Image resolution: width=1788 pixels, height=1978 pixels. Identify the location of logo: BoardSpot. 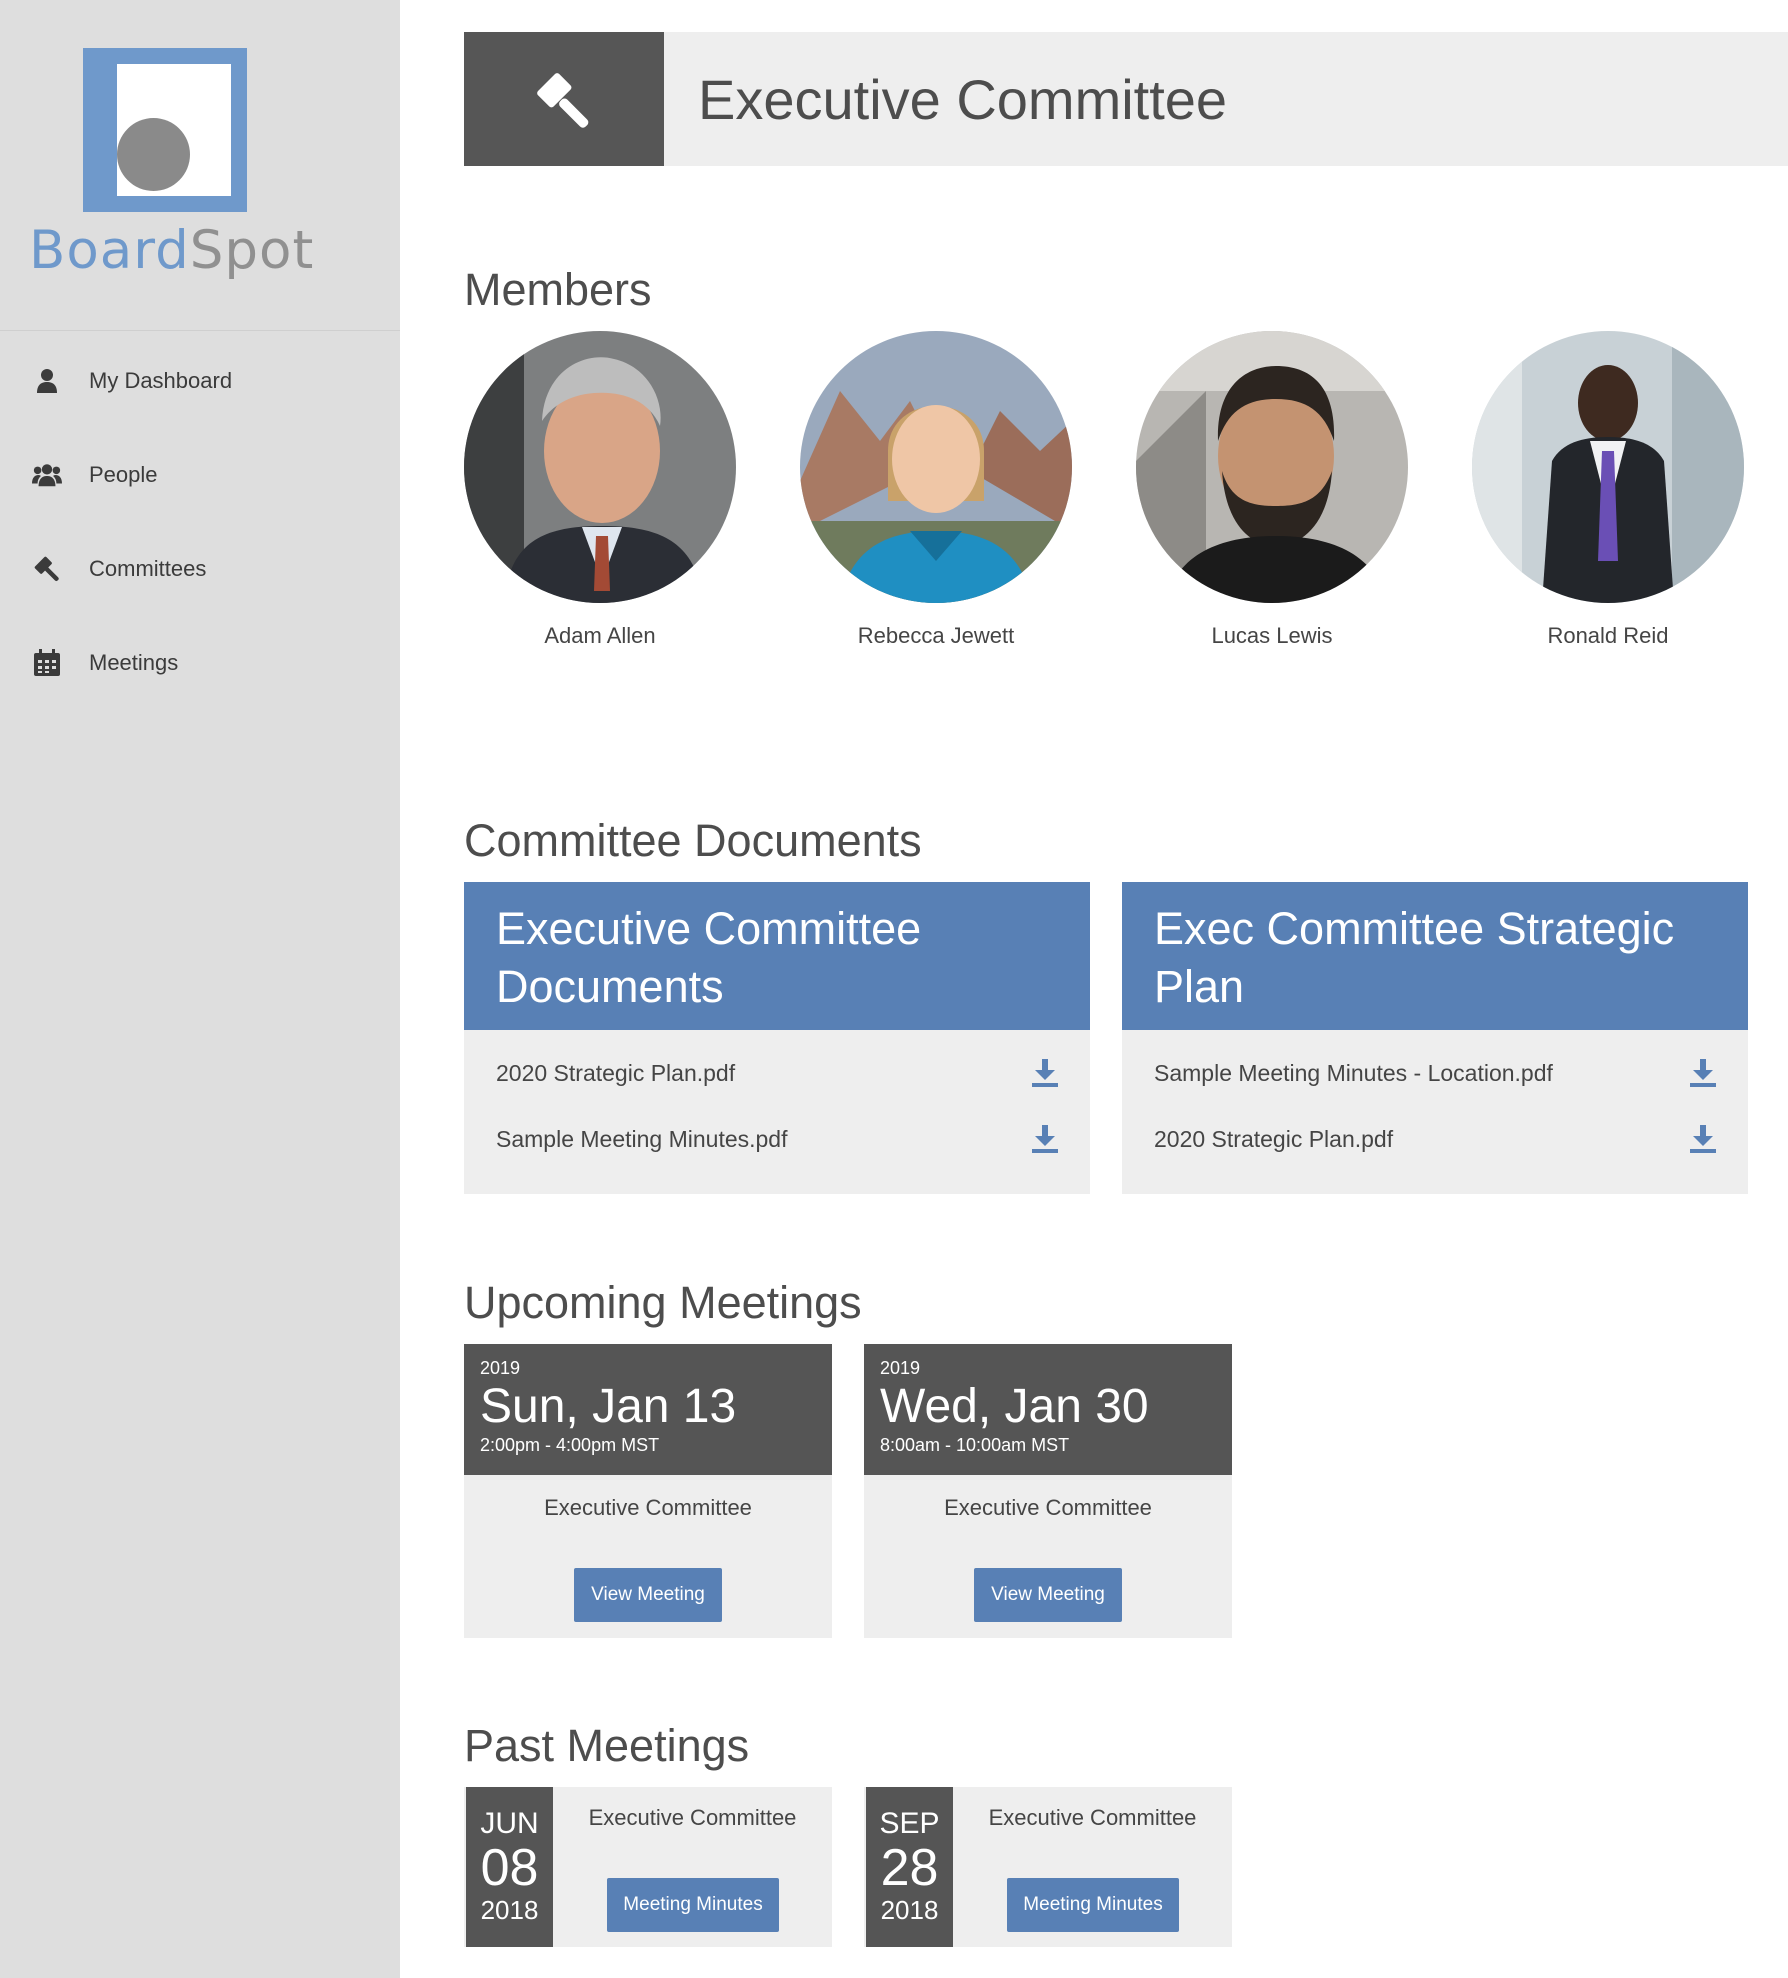
(200, 165).